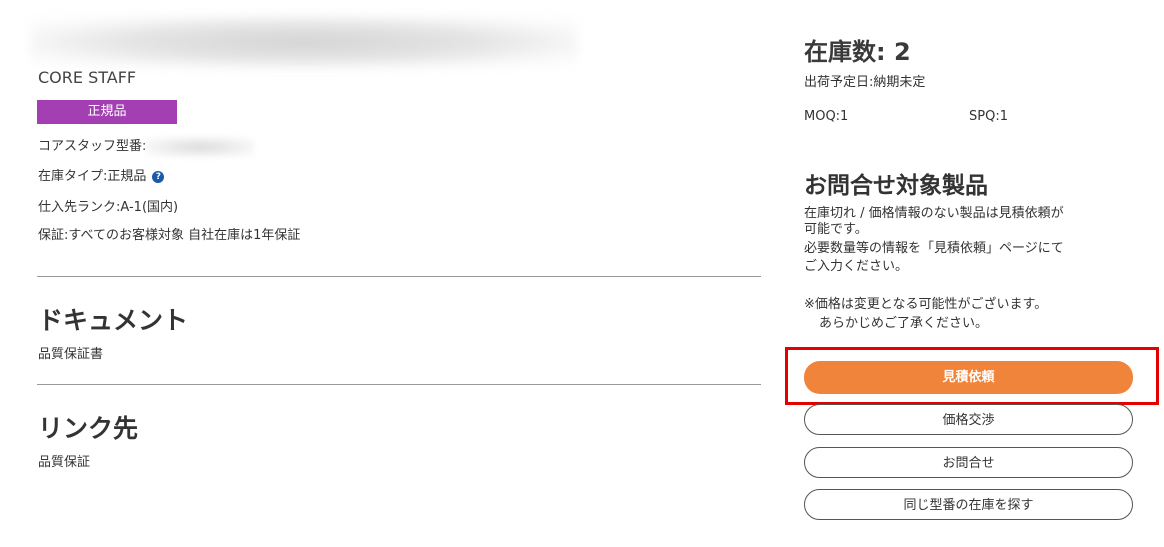  I want to click on stock-type-label: 在庫タイプ:正規品, so click(92, 176).